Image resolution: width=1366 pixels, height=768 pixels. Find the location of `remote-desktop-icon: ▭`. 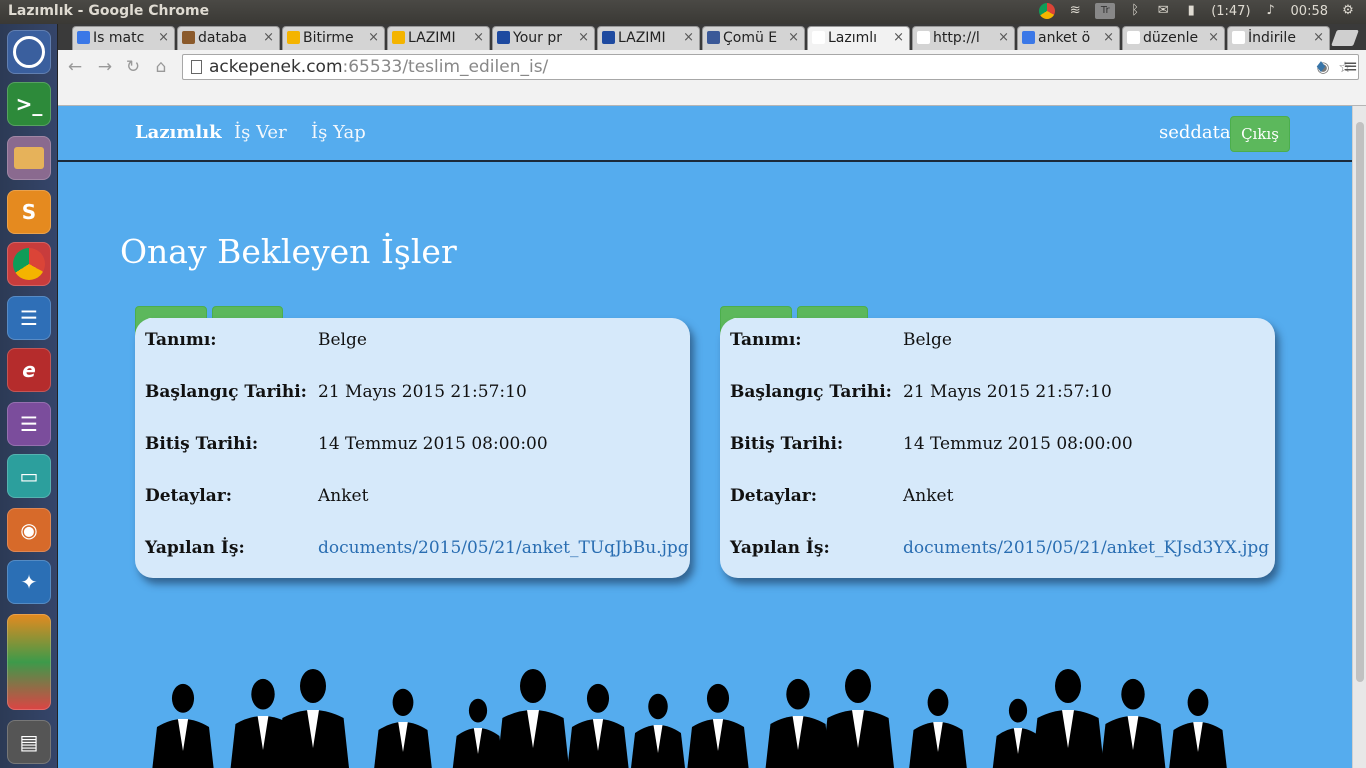

remote-desktop-icon: ▭ is located at coordinates (29, 476).